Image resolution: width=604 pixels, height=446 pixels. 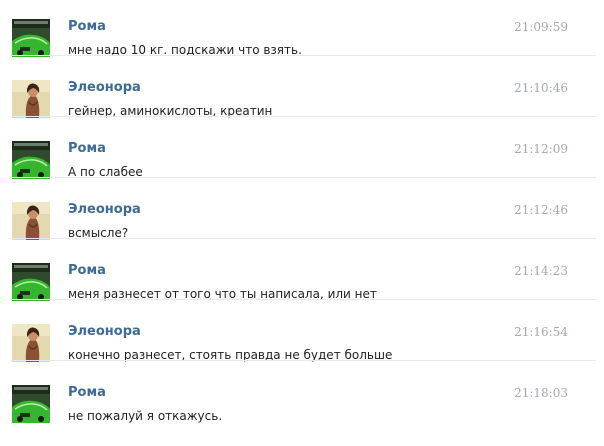 I want to click on message-text: не пожалуй я откажусь., so click(x=145, y=416).